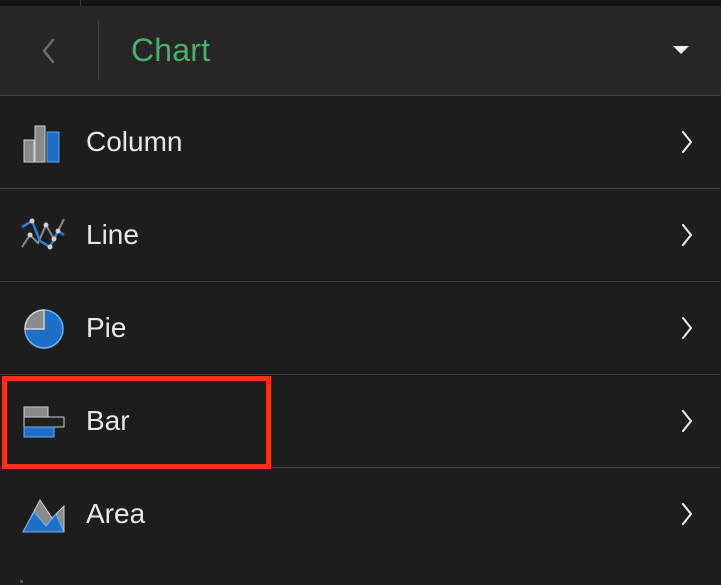 The image size is (721, 585). Describe the element at coordinates (134, 141) in the screenshot. I see `list-item-label: Column` at that location.